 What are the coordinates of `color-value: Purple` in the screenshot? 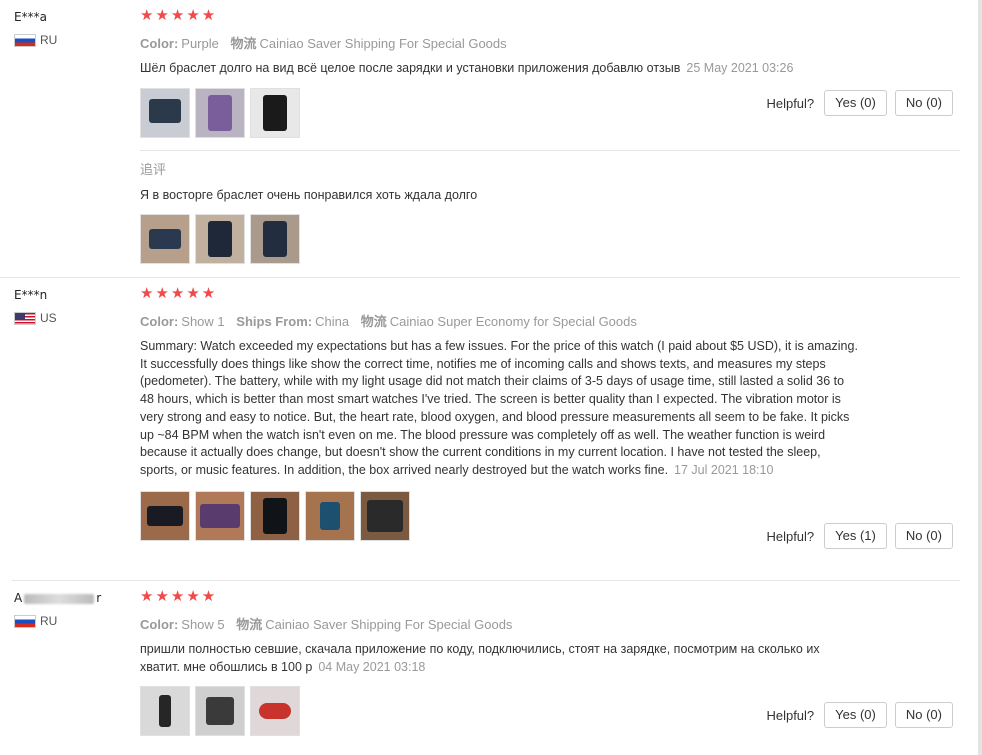 It's located at (200, 43).